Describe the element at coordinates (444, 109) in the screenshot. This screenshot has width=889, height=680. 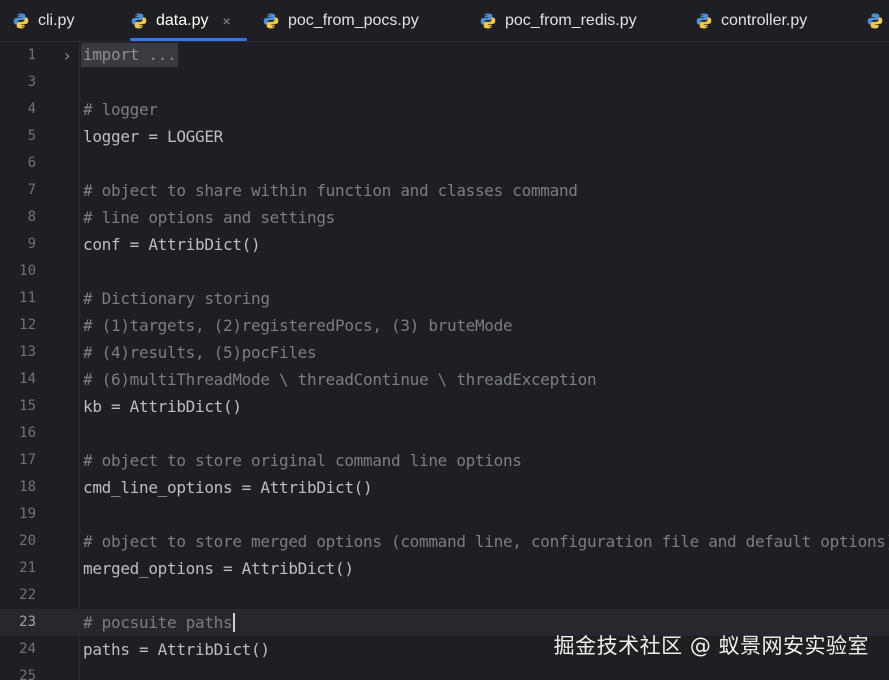
I see `code-line: 4 # logger` at that location.